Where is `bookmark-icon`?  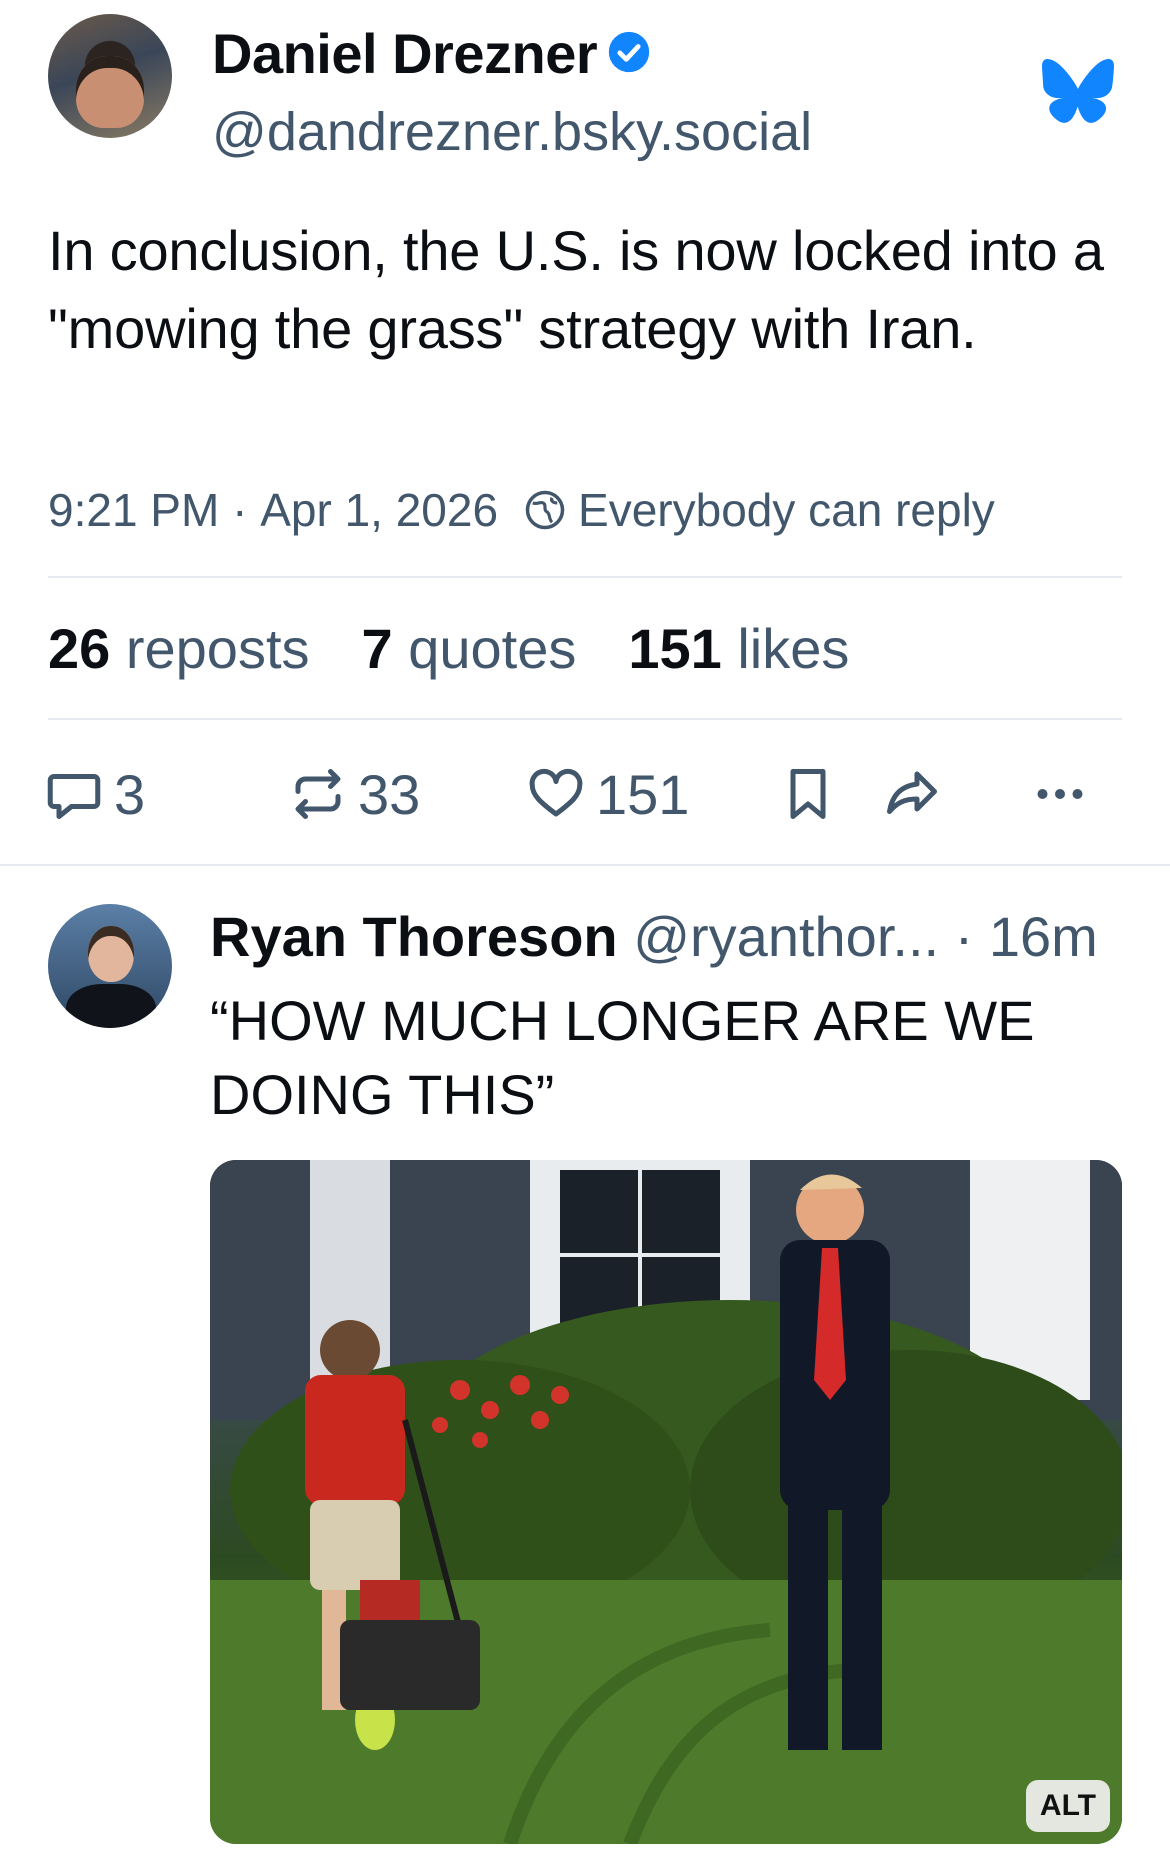 bookmark-icon is located at coordinates (808, 794).